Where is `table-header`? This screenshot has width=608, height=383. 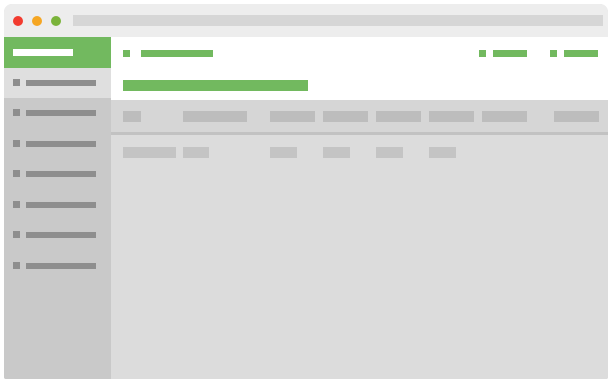 table-header is located at coordinates (359, 117).